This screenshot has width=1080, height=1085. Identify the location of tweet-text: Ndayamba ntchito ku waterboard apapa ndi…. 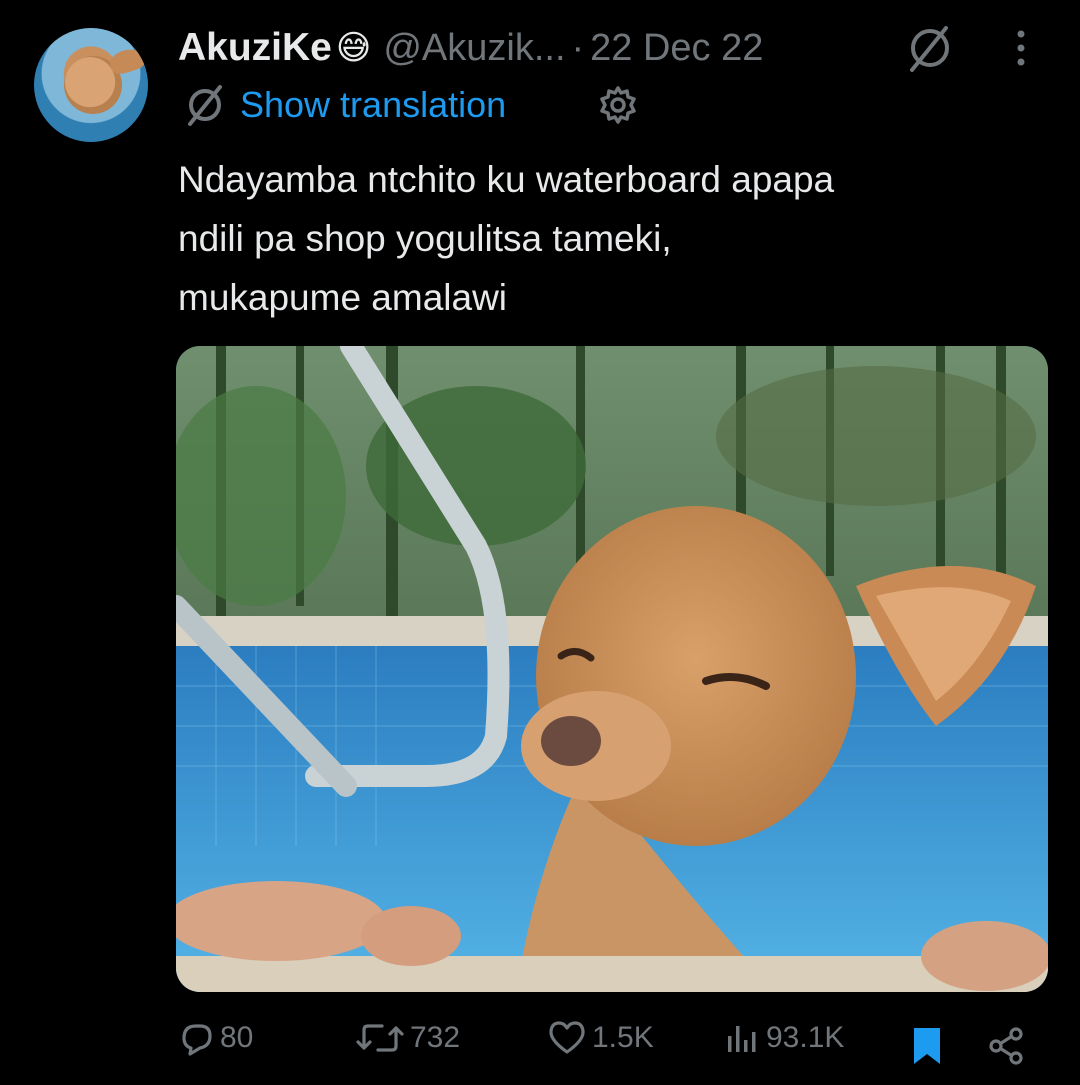
(618, 238).